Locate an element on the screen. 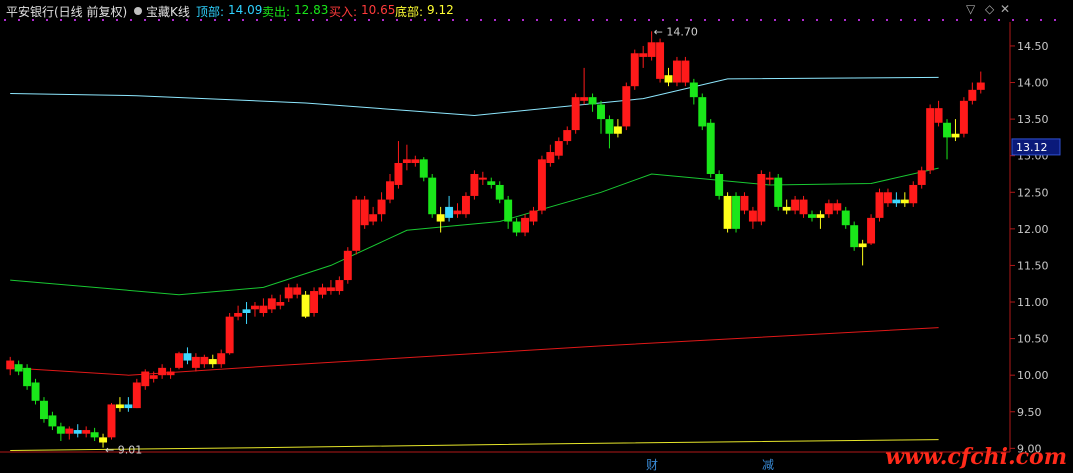 Image resolution: width=1073 pixels, height=473 pixels. axis-tick-label: 12.00 is located at coordinates (1033, 229).